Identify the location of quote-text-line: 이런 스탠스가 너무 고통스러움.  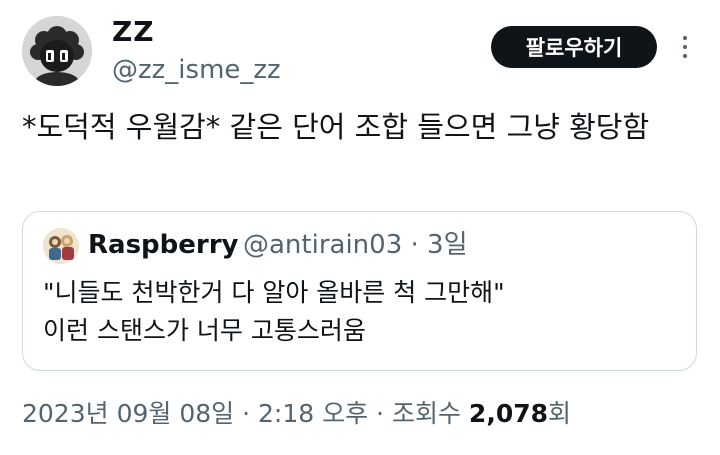
(204, 330).